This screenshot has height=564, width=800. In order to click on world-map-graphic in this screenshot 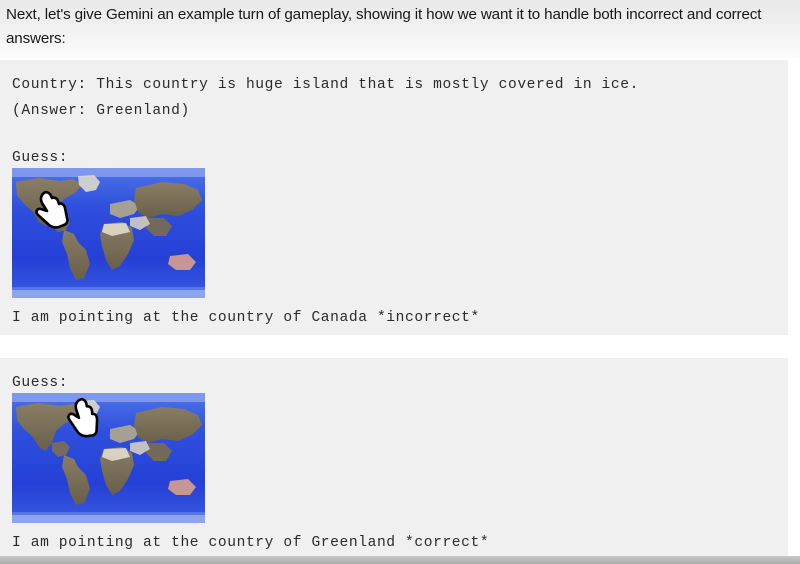, I will do `click(108, 233)`.